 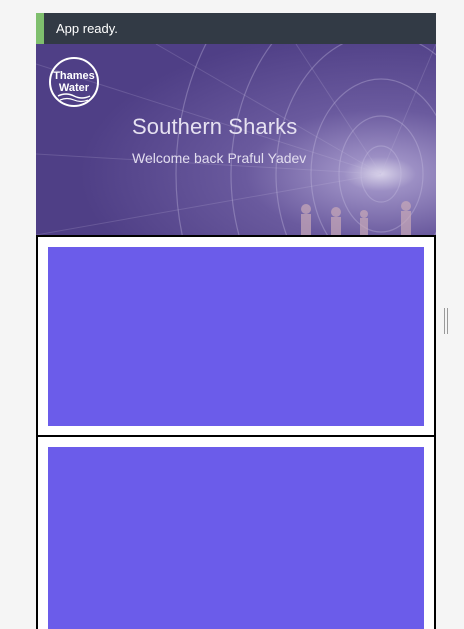 What do you see at coordinates (236, 28) in the screenshot?
I see `status-bar: App ready.` at bounding box center [236, 28].